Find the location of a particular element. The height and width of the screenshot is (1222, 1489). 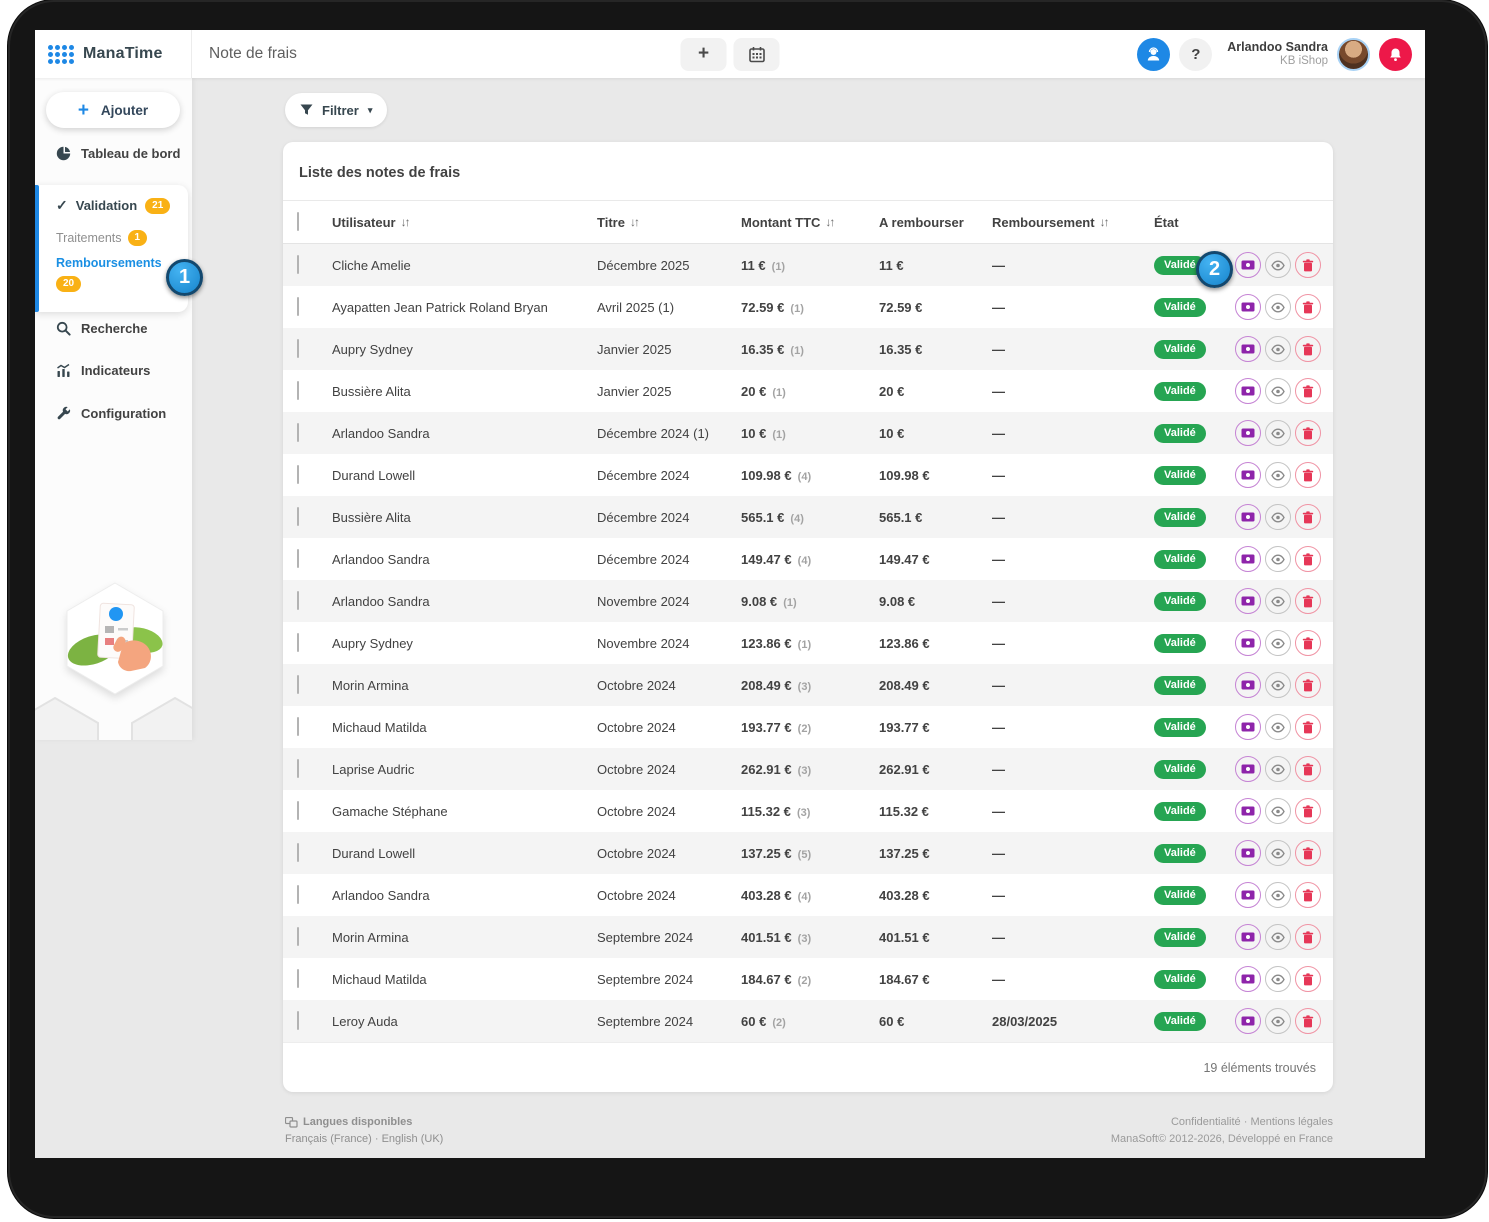

add-quick-button: + is located at coordinates (703, 54).